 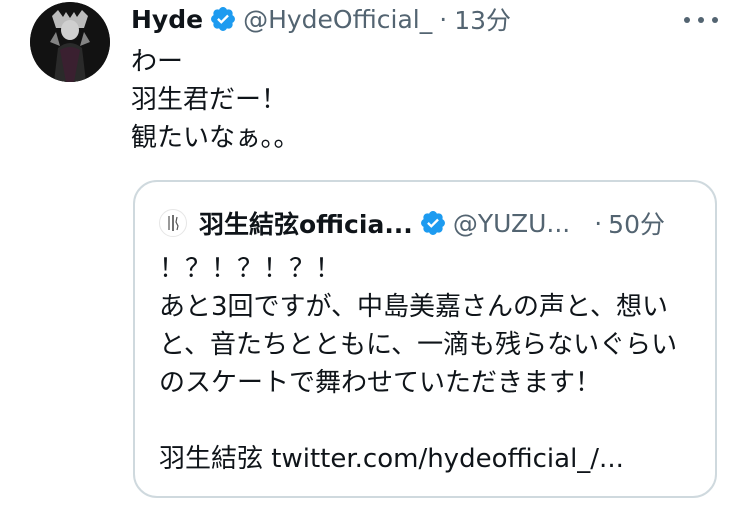 I want to click on quoted-tweet-line: のスケートで舞わせていただきます！, so click(x=380, y=383).